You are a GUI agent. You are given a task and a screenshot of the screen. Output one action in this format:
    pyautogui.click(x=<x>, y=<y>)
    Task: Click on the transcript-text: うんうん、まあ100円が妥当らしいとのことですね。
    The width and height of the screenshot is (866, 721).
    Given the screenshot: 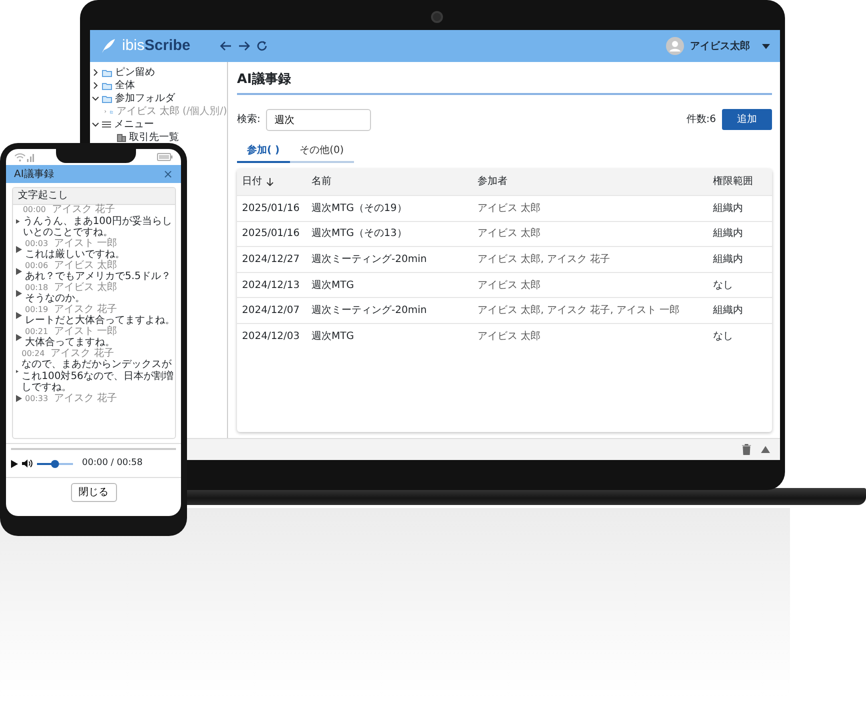 What is the action you would take?
    pyautogui.click(x=97, y=227)
    